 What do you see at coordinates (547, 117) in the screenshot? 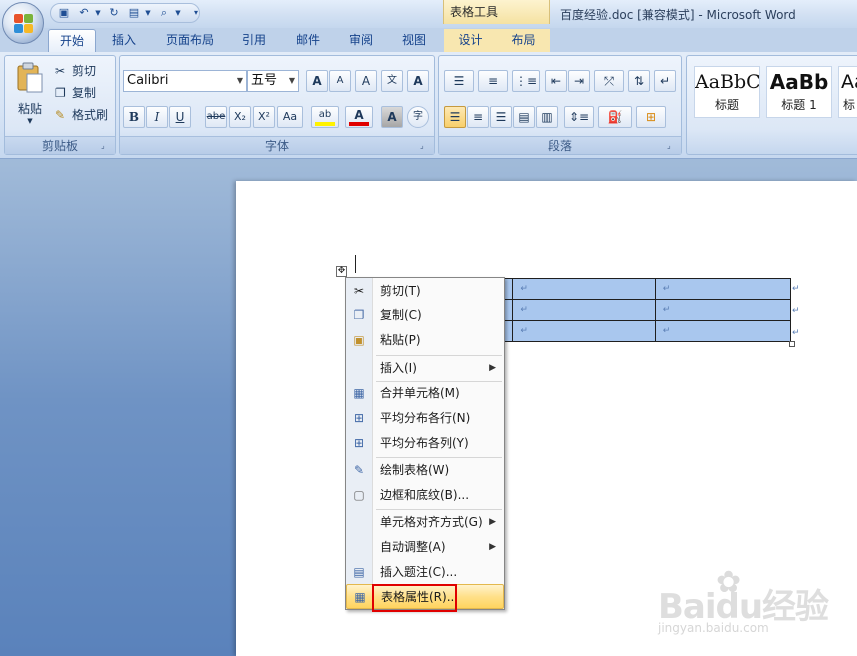
I see `distributed-button: ▥` at bounding box center [547, 117].